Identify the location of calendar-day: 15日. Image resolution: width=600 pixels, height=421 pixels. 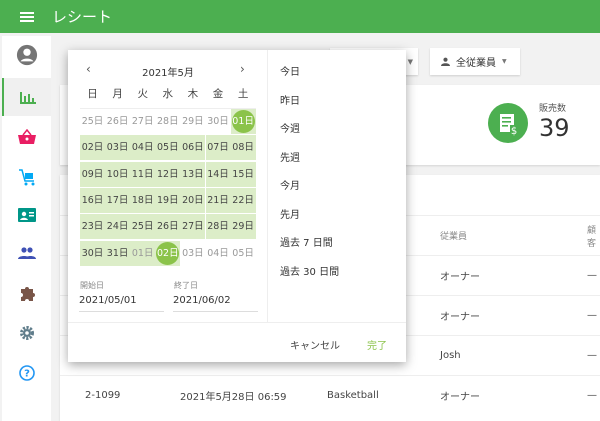
(243, 174).